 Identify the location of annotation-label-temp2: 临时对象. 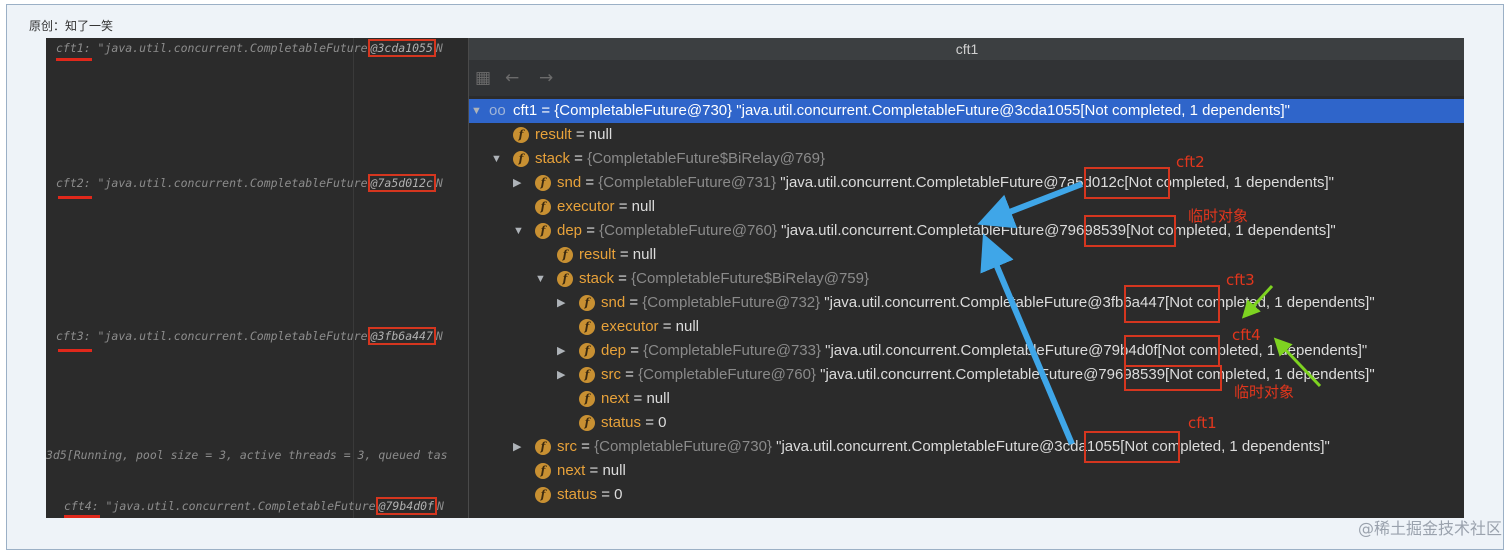
(1264, 392).